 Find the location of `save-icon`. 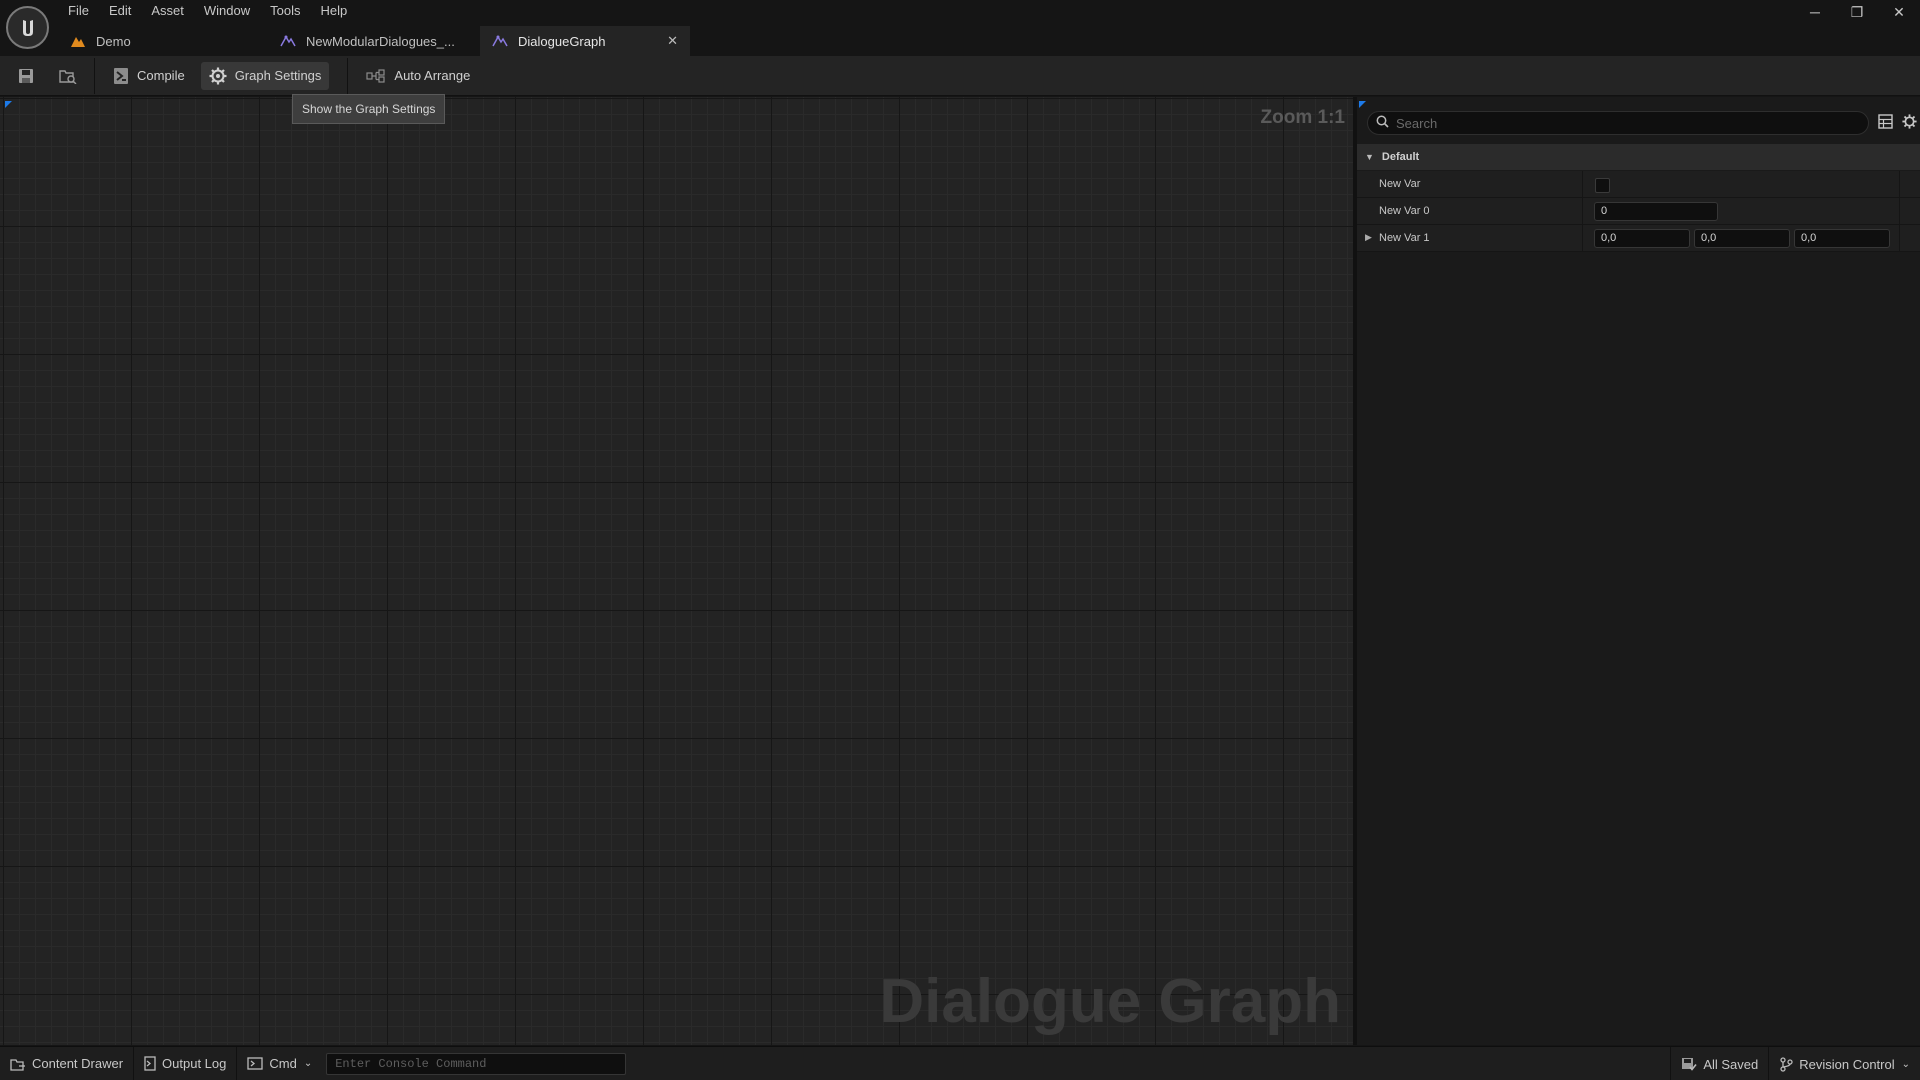

save-icon is located at coordinates (26, 76).